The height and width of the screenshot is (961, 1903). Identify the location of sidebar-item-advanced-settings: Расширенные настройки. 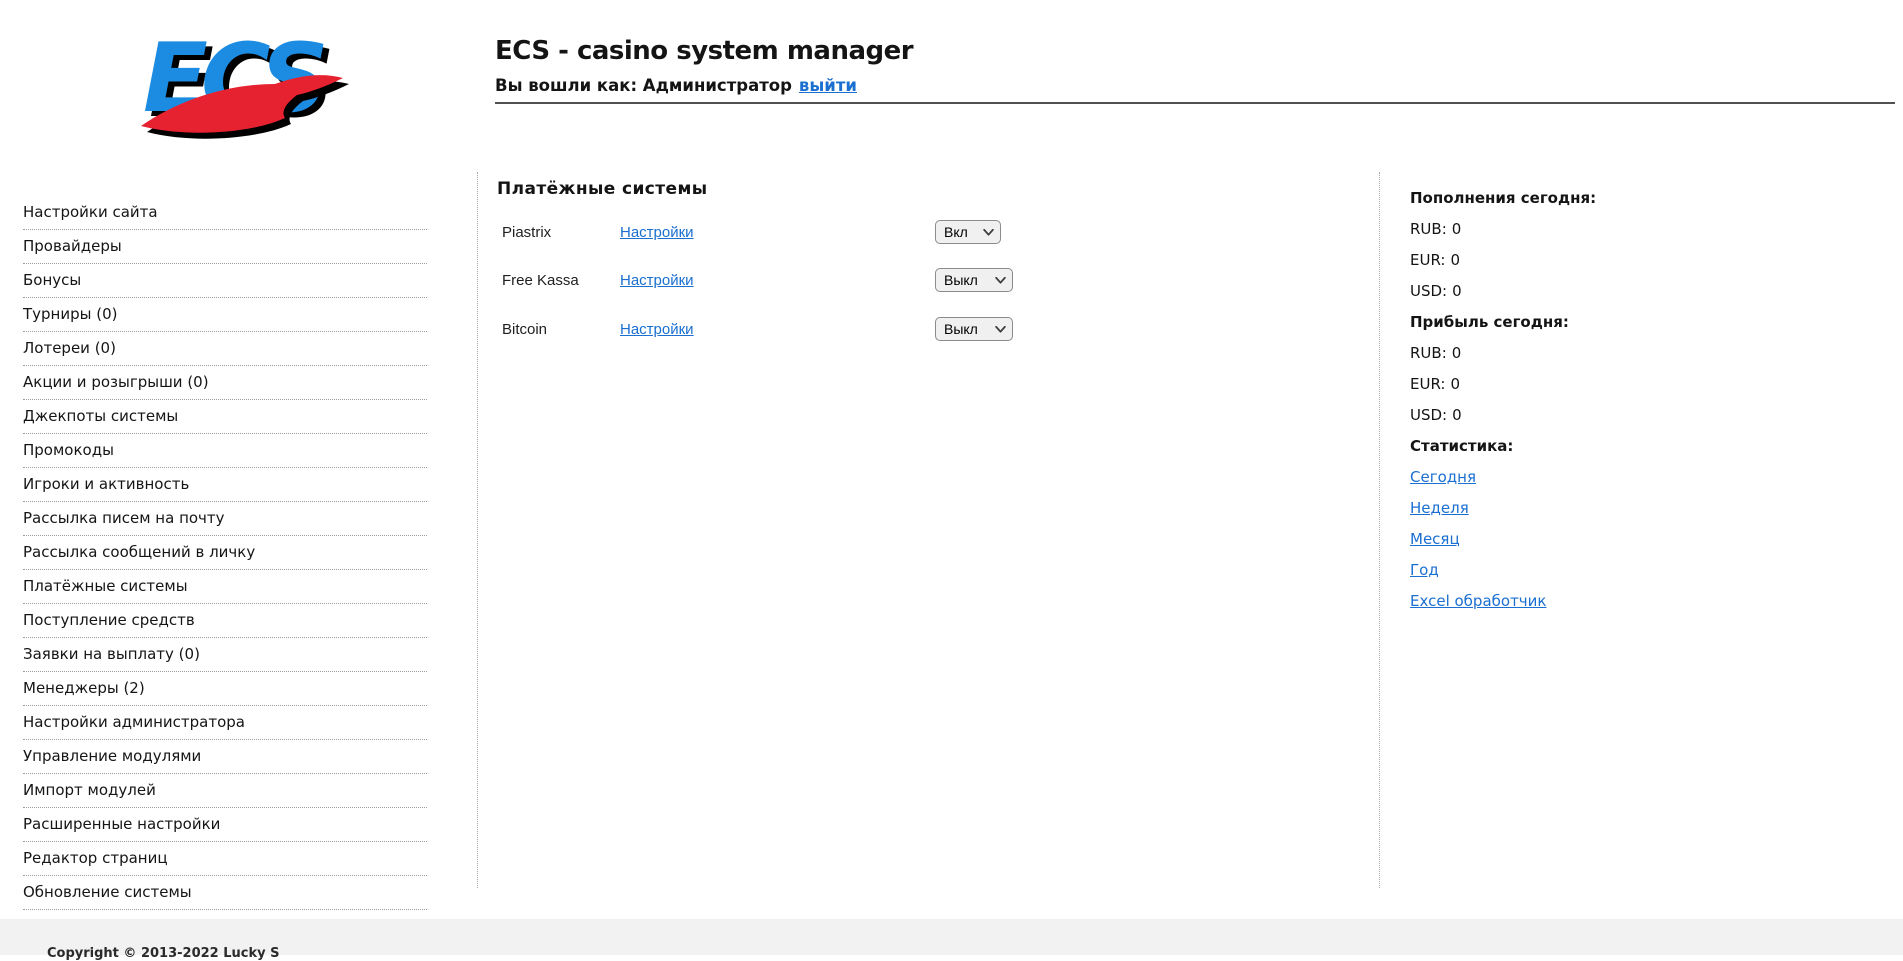
(225, 825).